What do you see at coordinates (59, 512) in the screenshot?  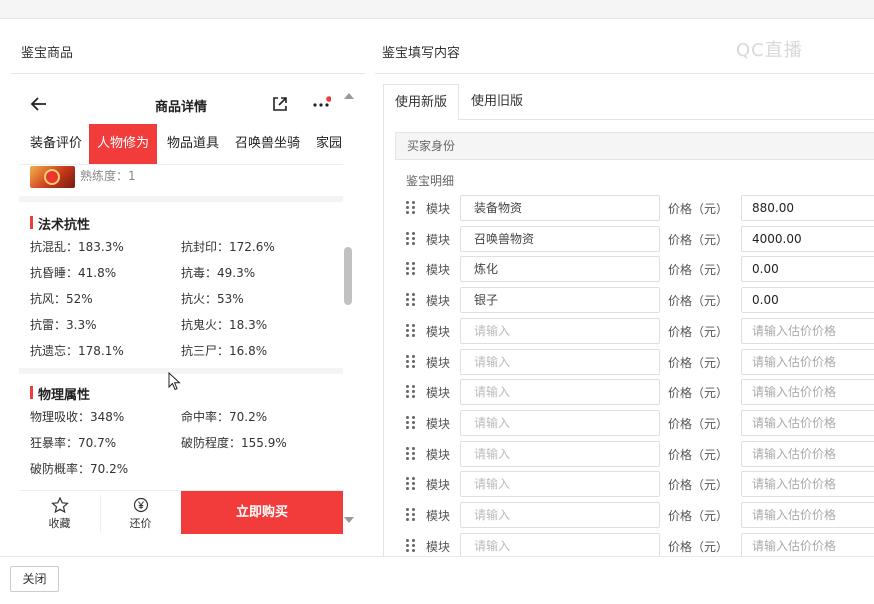 I see `favorite-button: 收藏` at bounding box center [59, 512].